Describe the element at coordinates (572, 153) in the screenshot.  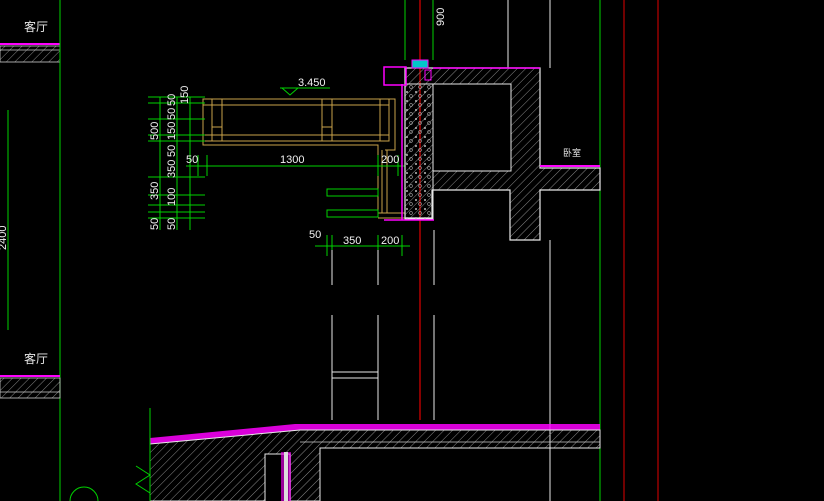
I see `room-label-right: 卧室` at that location.